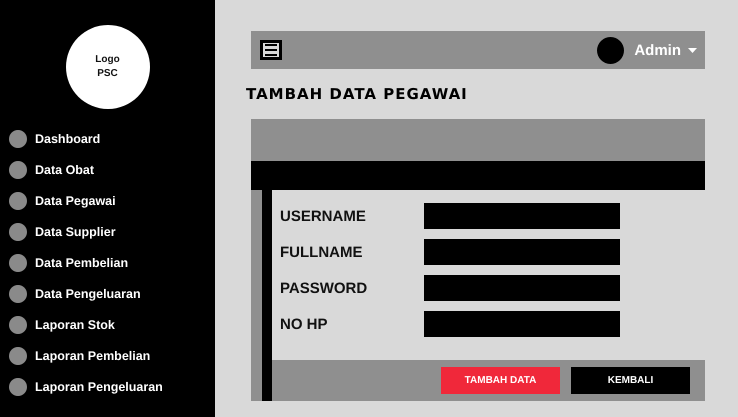 This screenshot has height=417, width=738. I want to click on back-button: KEMBALI, so click(630, 380).